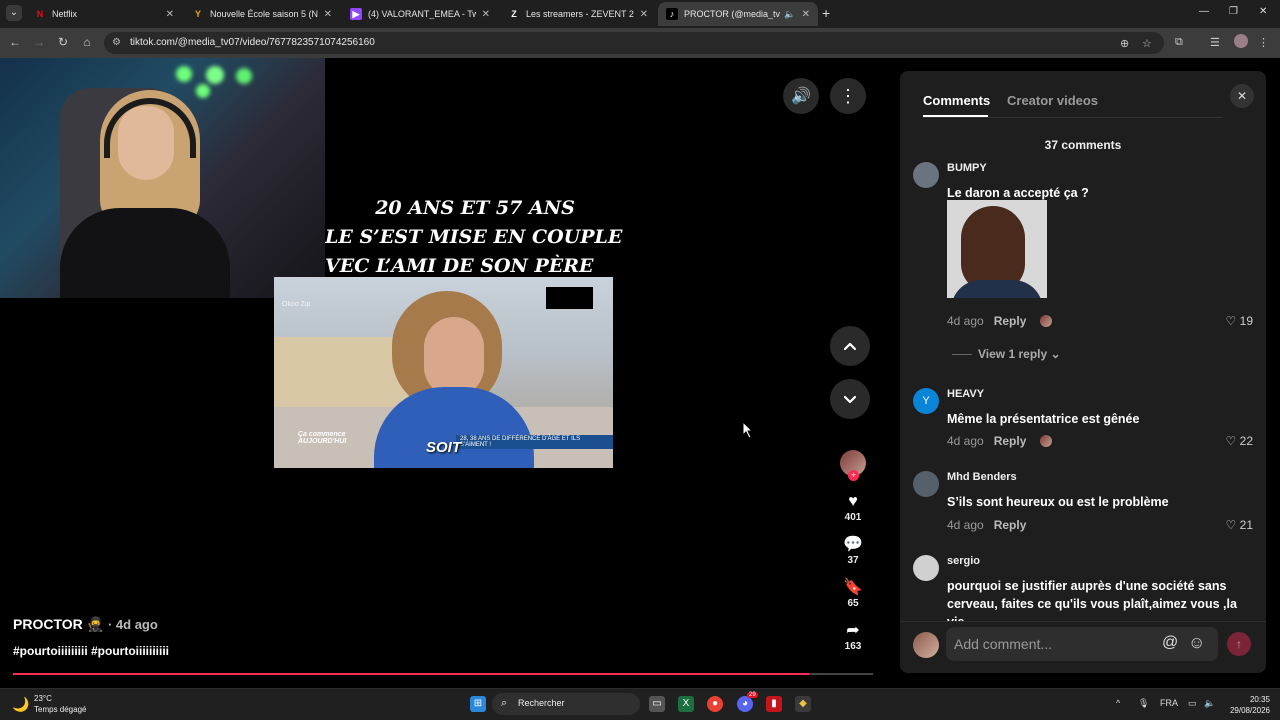  I want to click on save-action: 🔖 65, so click(853, 593).